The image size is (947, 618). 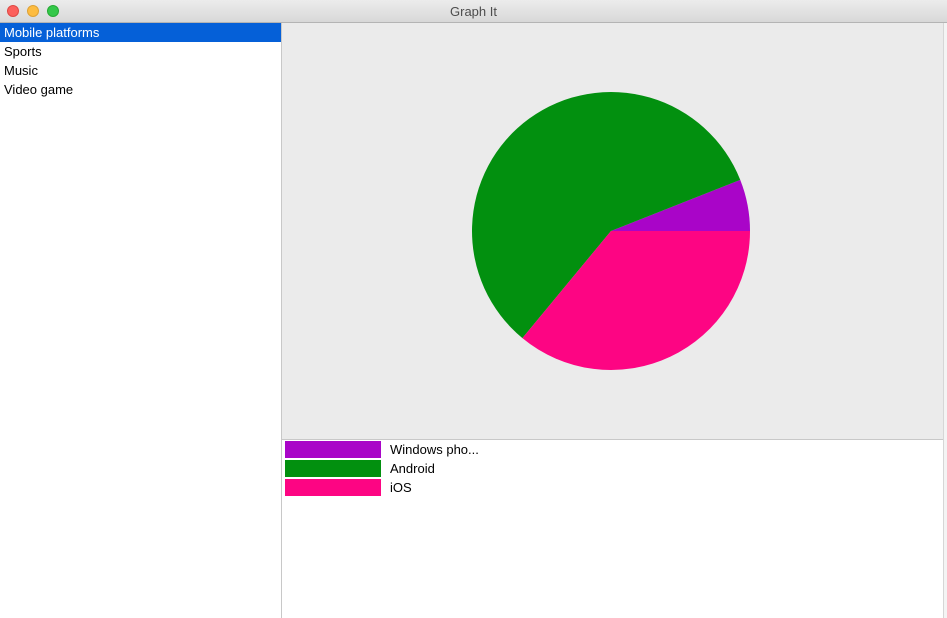 I want to click on sidebar-item-music: Music, so click(x=140, y=70).